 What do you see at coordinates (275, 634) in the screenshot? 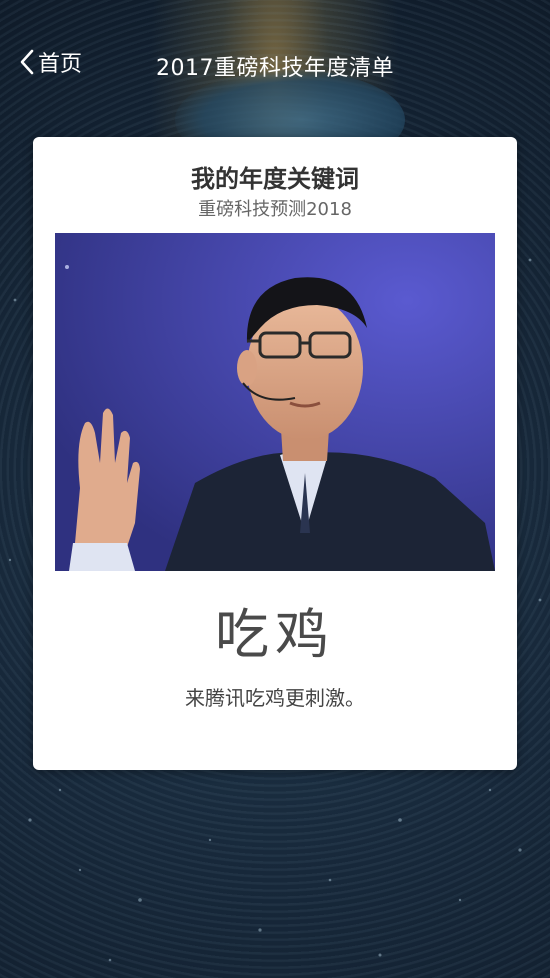
I see `keyword-text: 吃鸡` at bounding box center [275, 634].